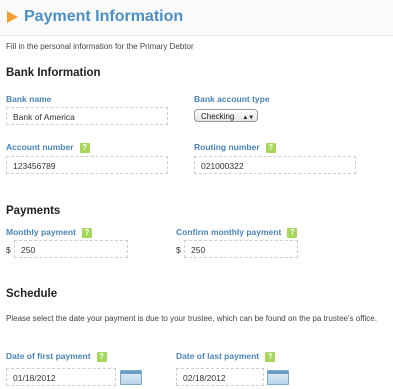 The image size is (393, 389). What do you see at coordinates (71, 249) in the screenshot?
I see `monthly-payment-input: 250` at bounding box center [71, 249].